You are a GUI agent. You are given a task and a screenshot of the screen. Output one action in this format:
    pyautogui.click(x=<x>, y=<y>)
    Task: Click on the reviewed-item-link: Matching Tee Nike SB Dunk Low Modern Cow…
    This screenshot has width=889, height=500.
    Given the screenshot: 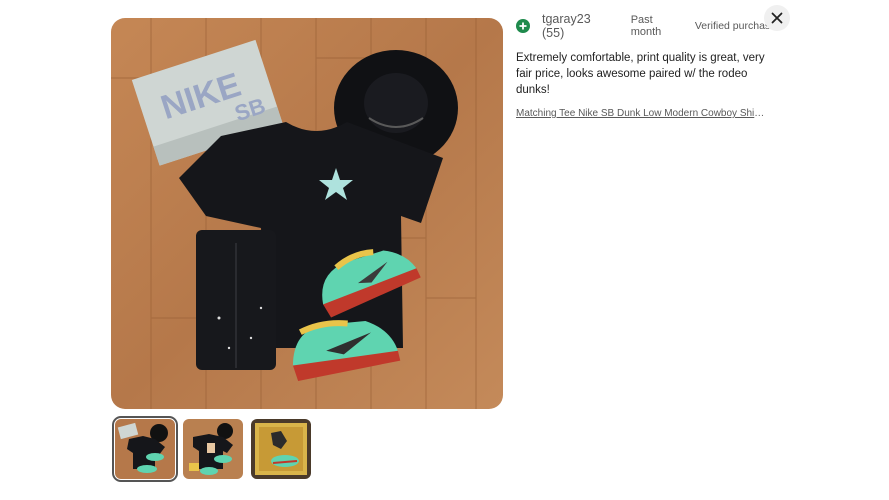 What is the action you would take?
    pyautogui.click(x=641, y=113)
    